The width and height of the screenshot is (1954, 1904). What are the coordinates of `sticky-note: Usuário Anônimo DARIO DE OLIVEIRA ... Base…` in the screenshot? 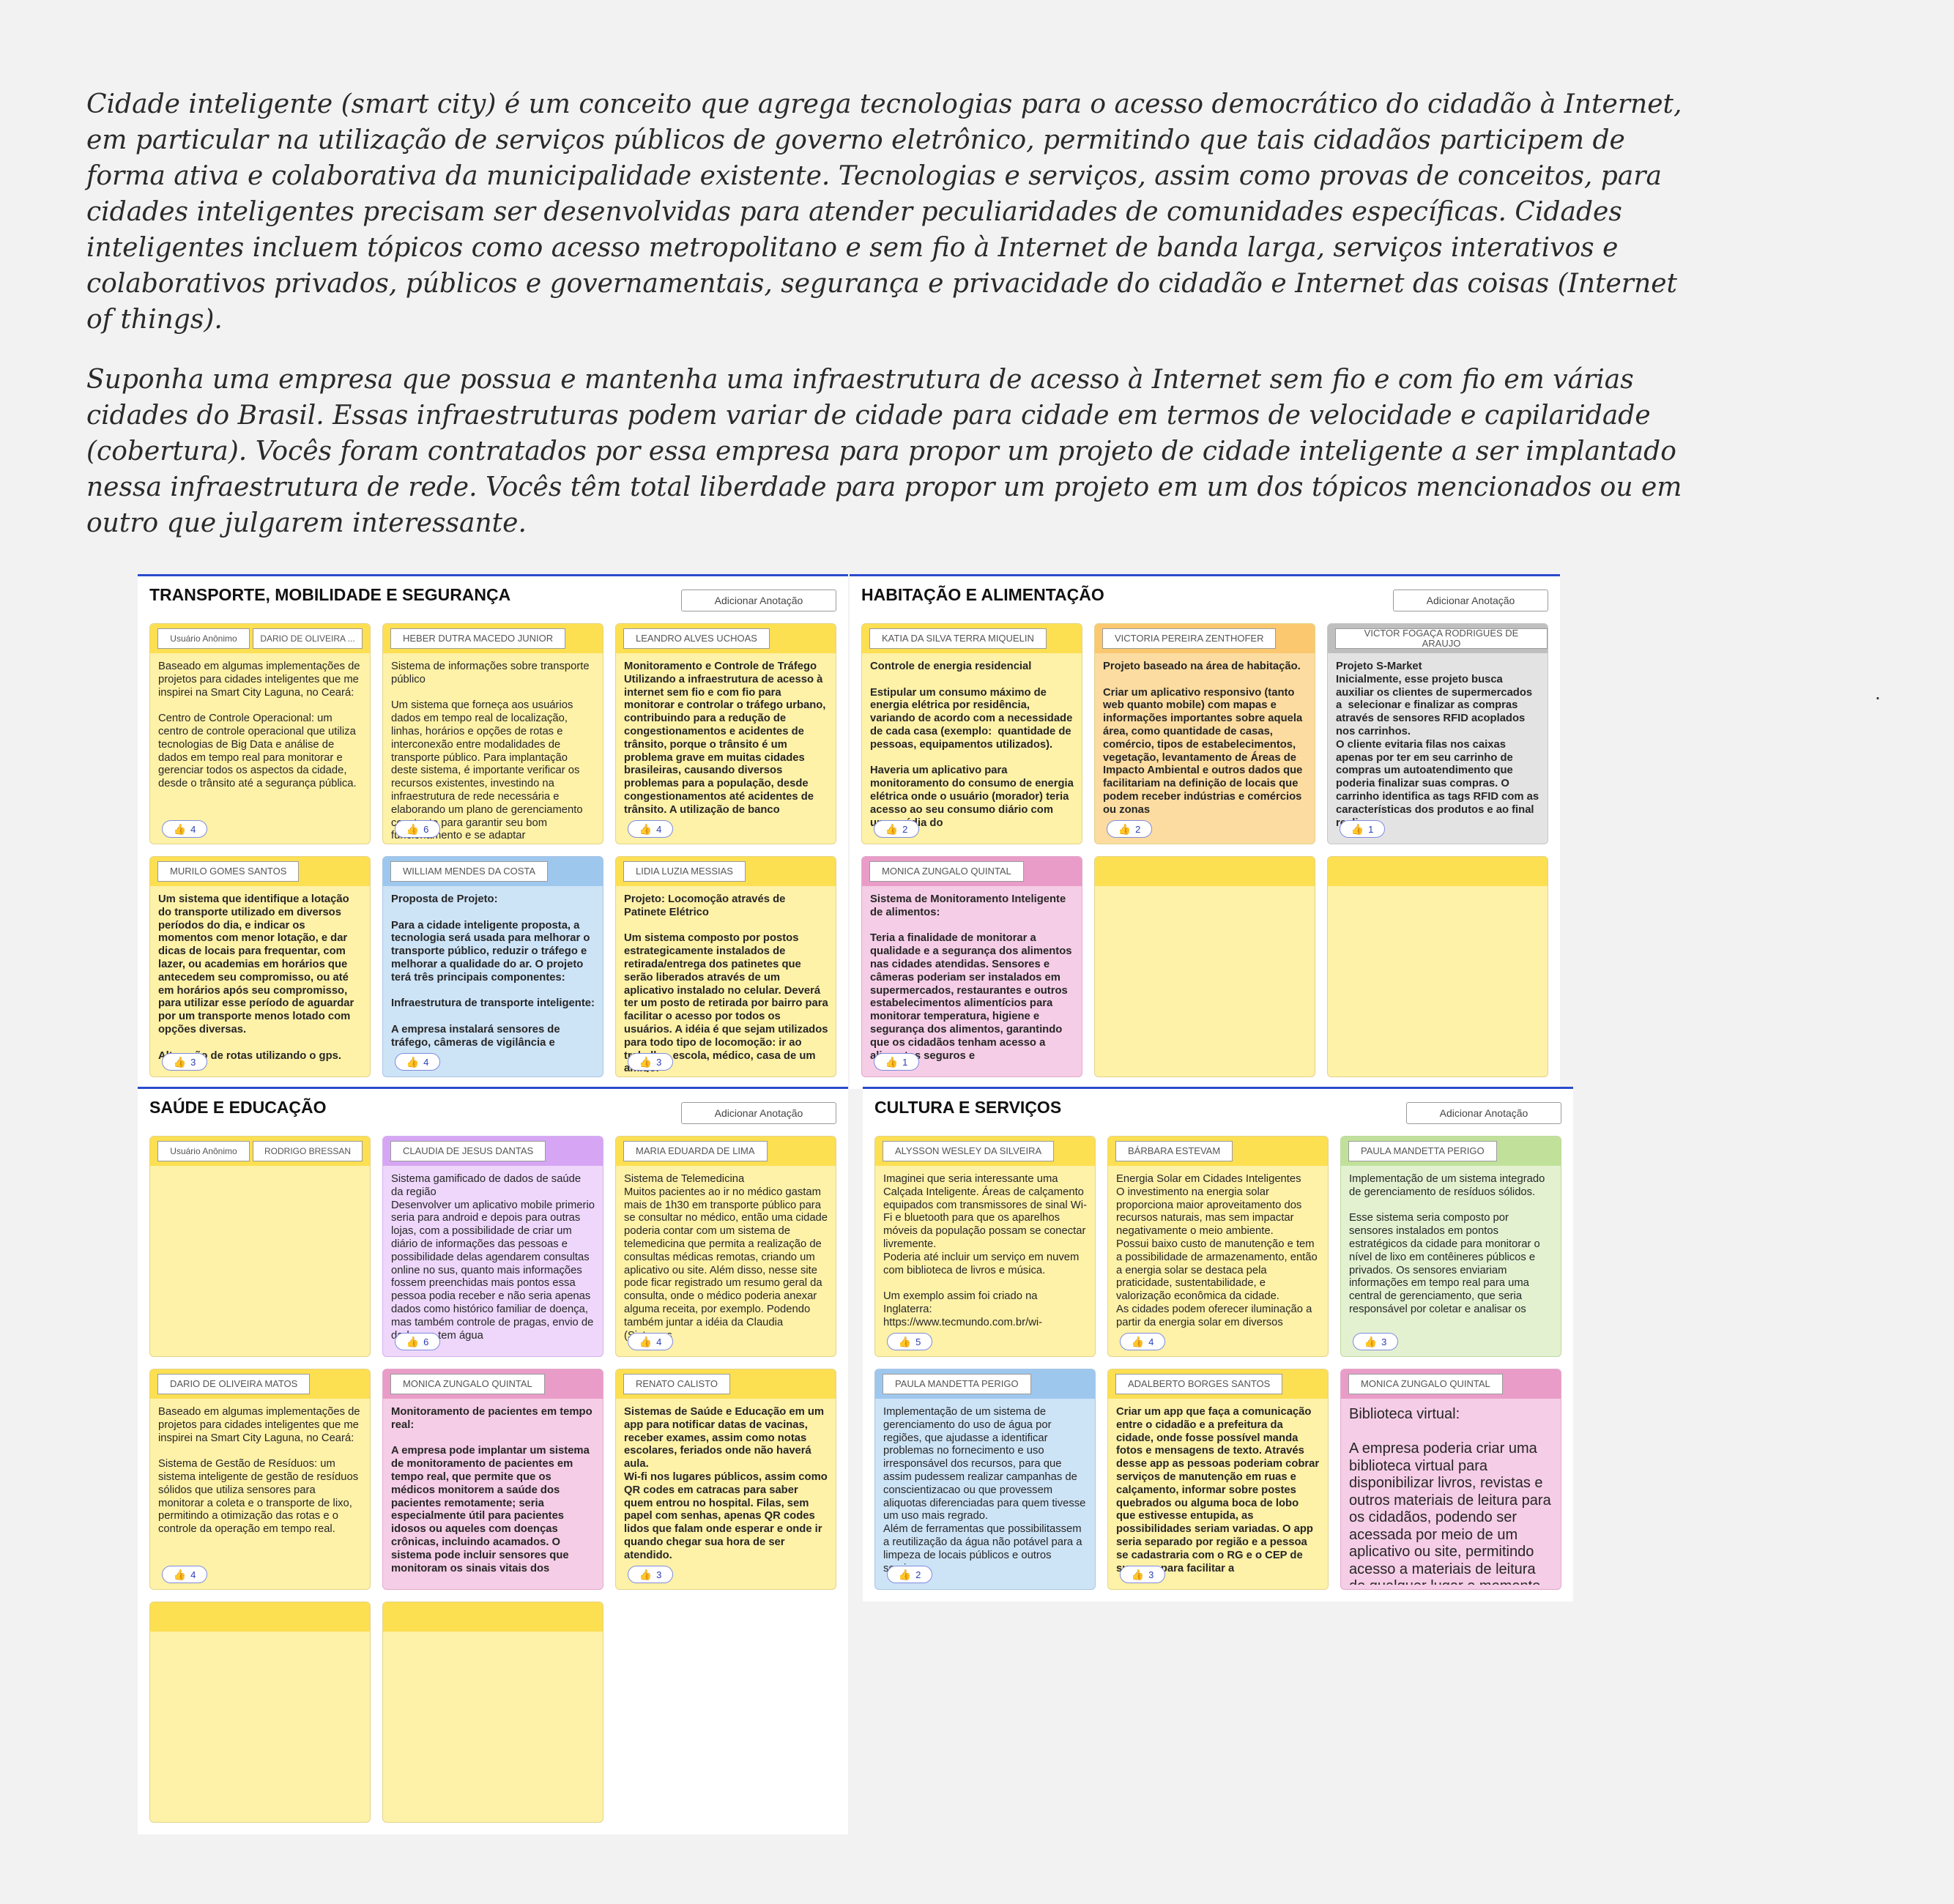 It's located at (260, 733).